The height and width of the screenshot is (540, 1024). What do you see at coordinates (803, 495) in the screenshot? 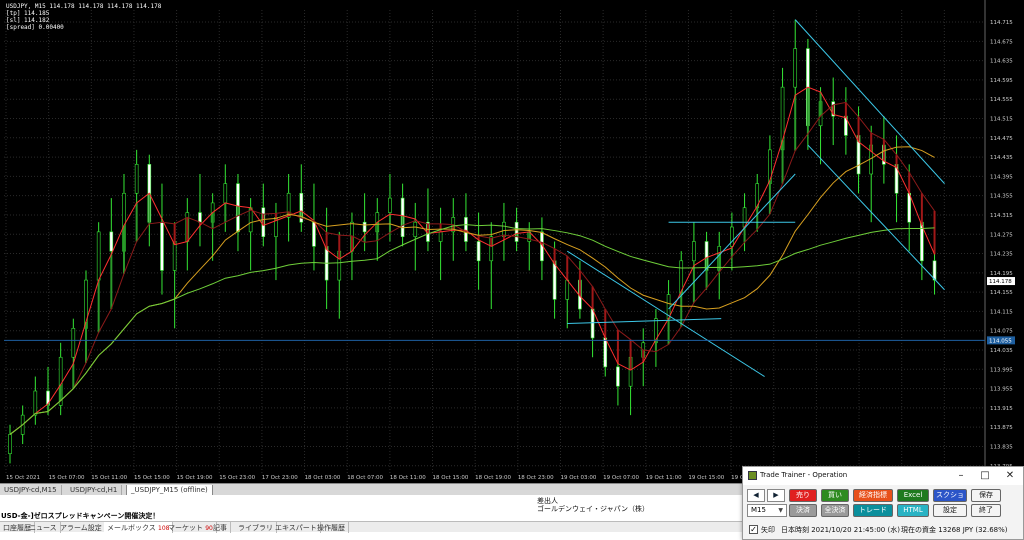
I see `sell-button: 売り` at bounding box center [803, 495].